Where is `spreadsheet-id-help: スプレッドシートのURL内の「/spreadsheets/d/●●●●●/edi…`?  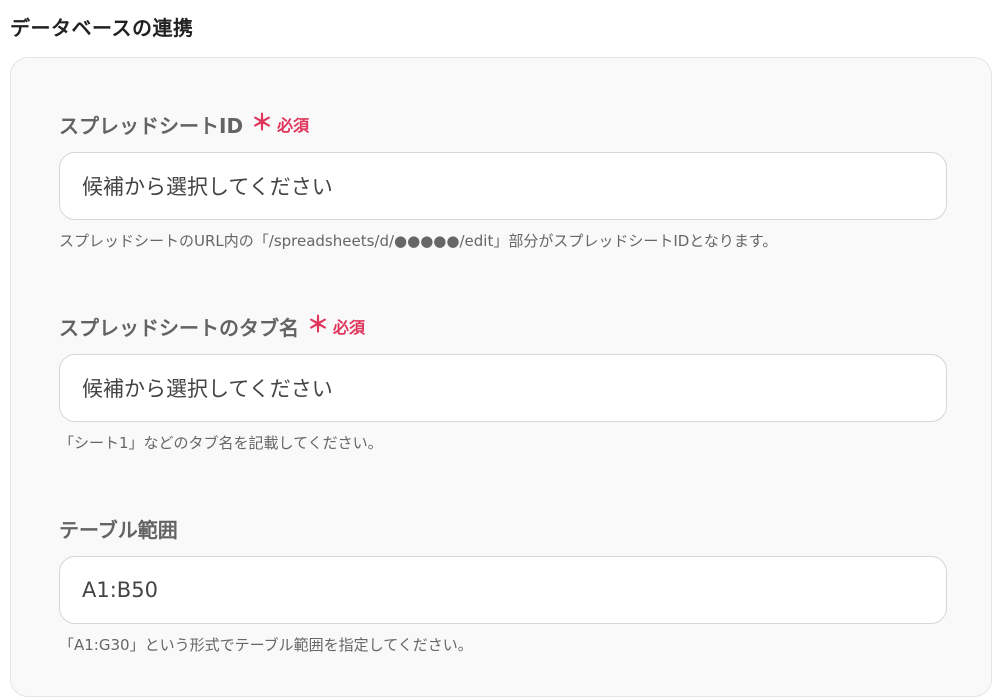
spreadsheet-id-help: スプレッドシートのURL内の「/spreadsheets/d/●●●●●/edi… is located at coordinates (418, 241).